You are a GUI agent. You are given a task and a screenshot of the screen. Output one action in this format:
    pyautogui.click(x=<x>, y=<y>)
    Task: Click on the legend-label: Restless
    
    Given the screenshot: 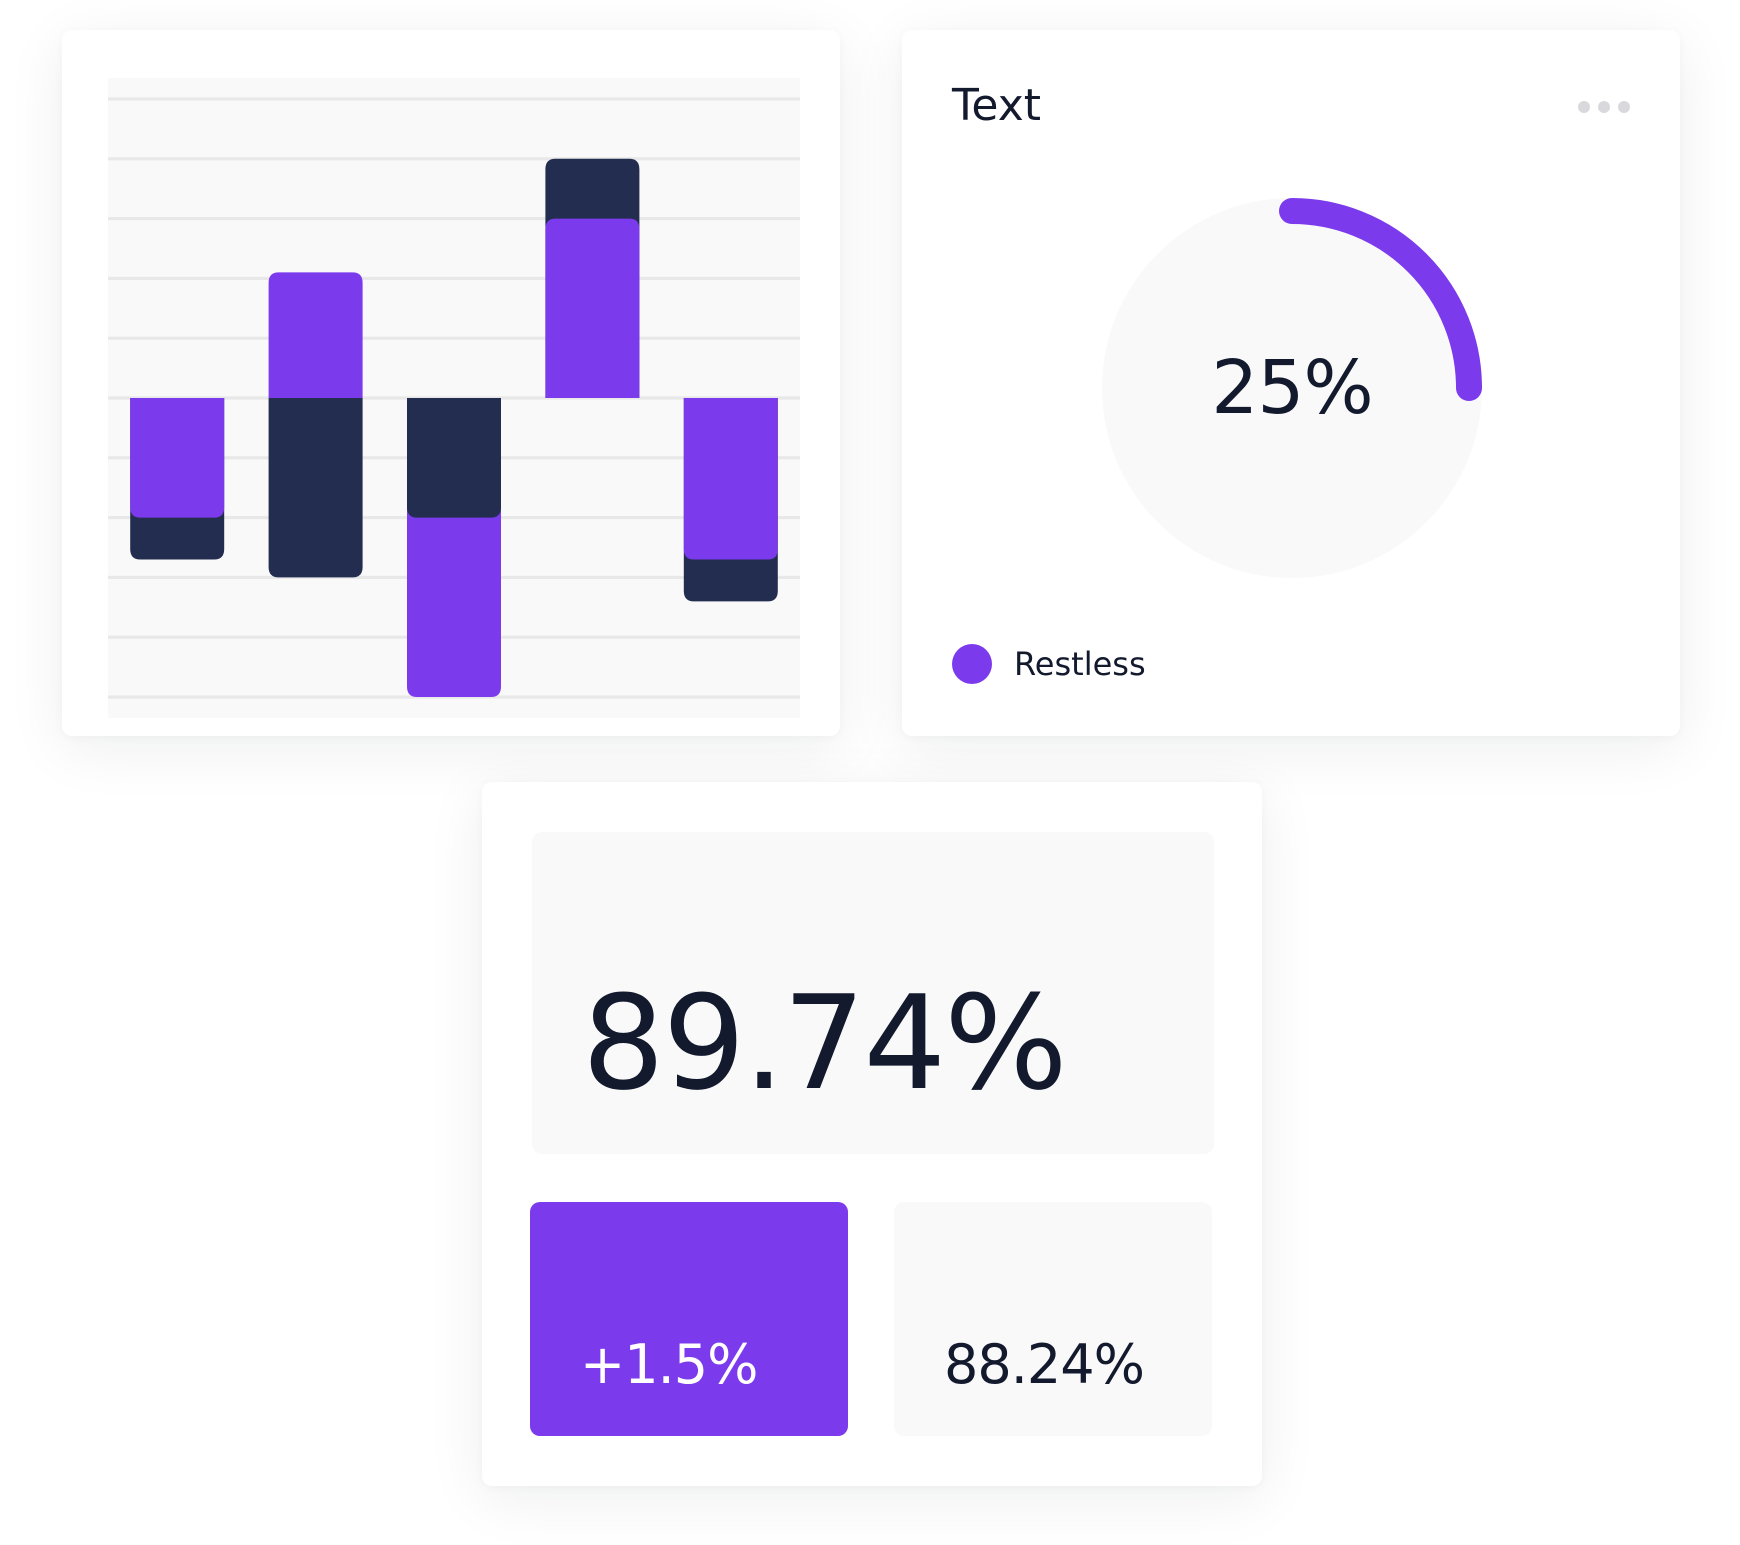 What is the action you would take?
    pyautogui.click(x=1080, y=664)
    